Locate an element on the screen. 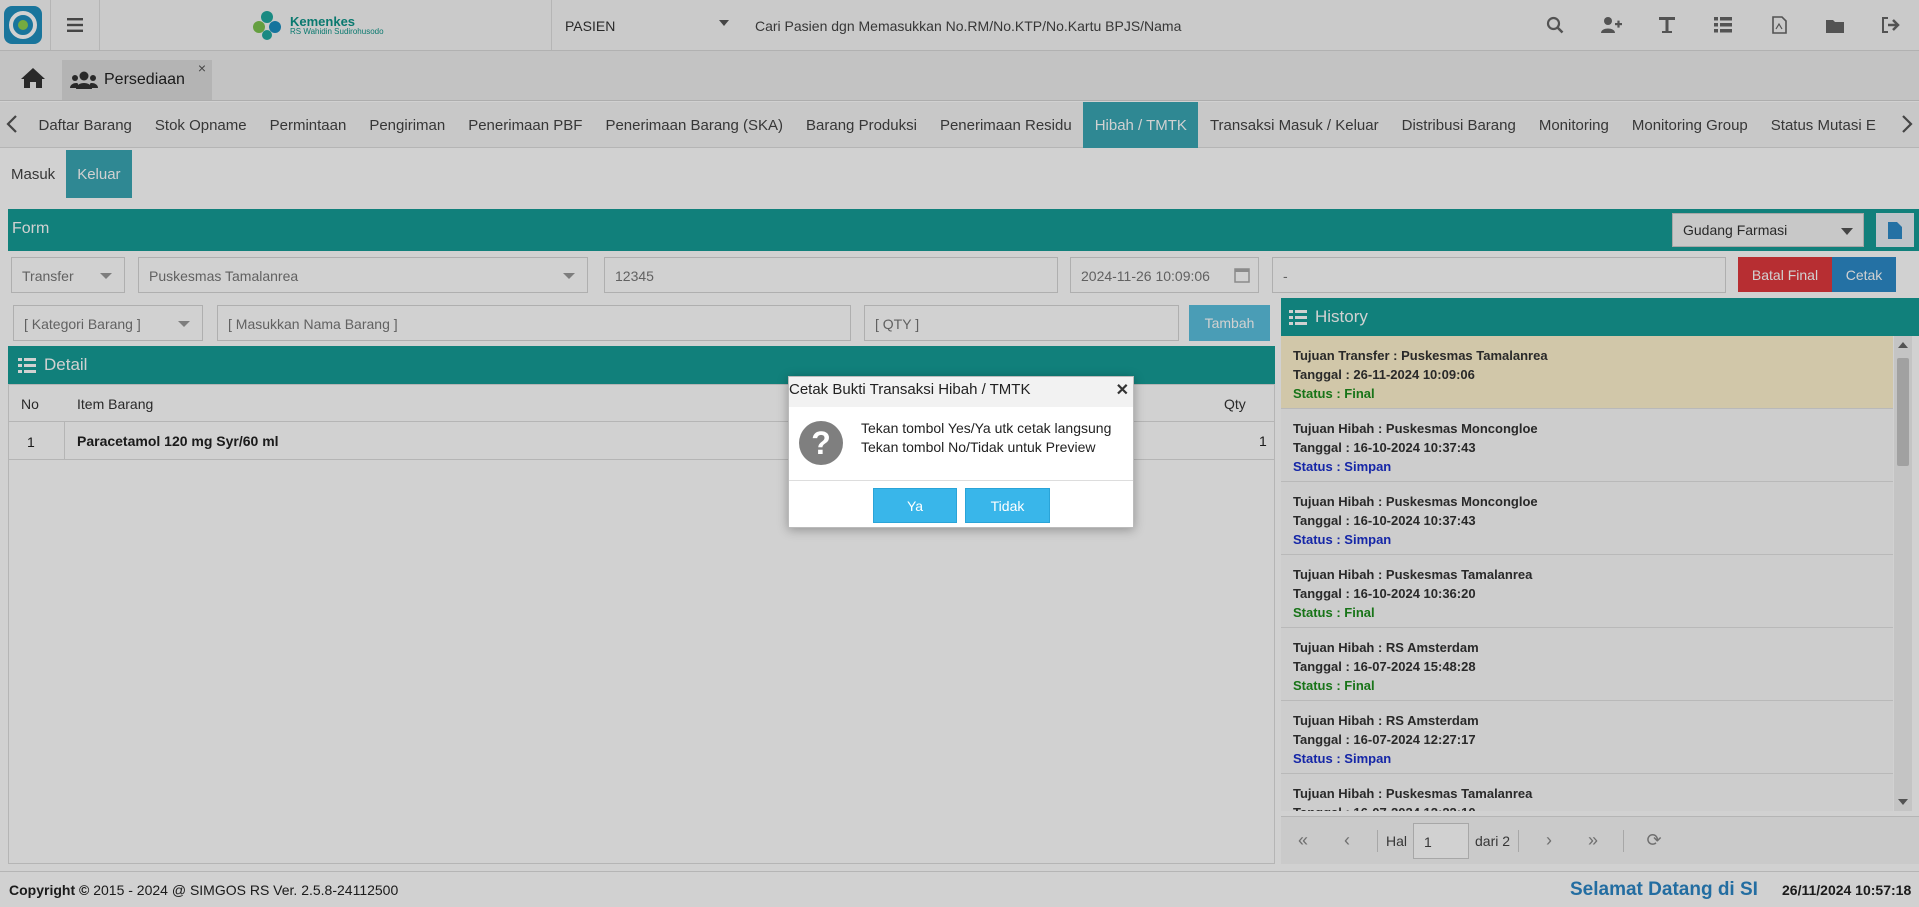 Image resolution: width=1919 pixels, height=907 pixels. question-icon: ? is located at coordinates (821, 443).